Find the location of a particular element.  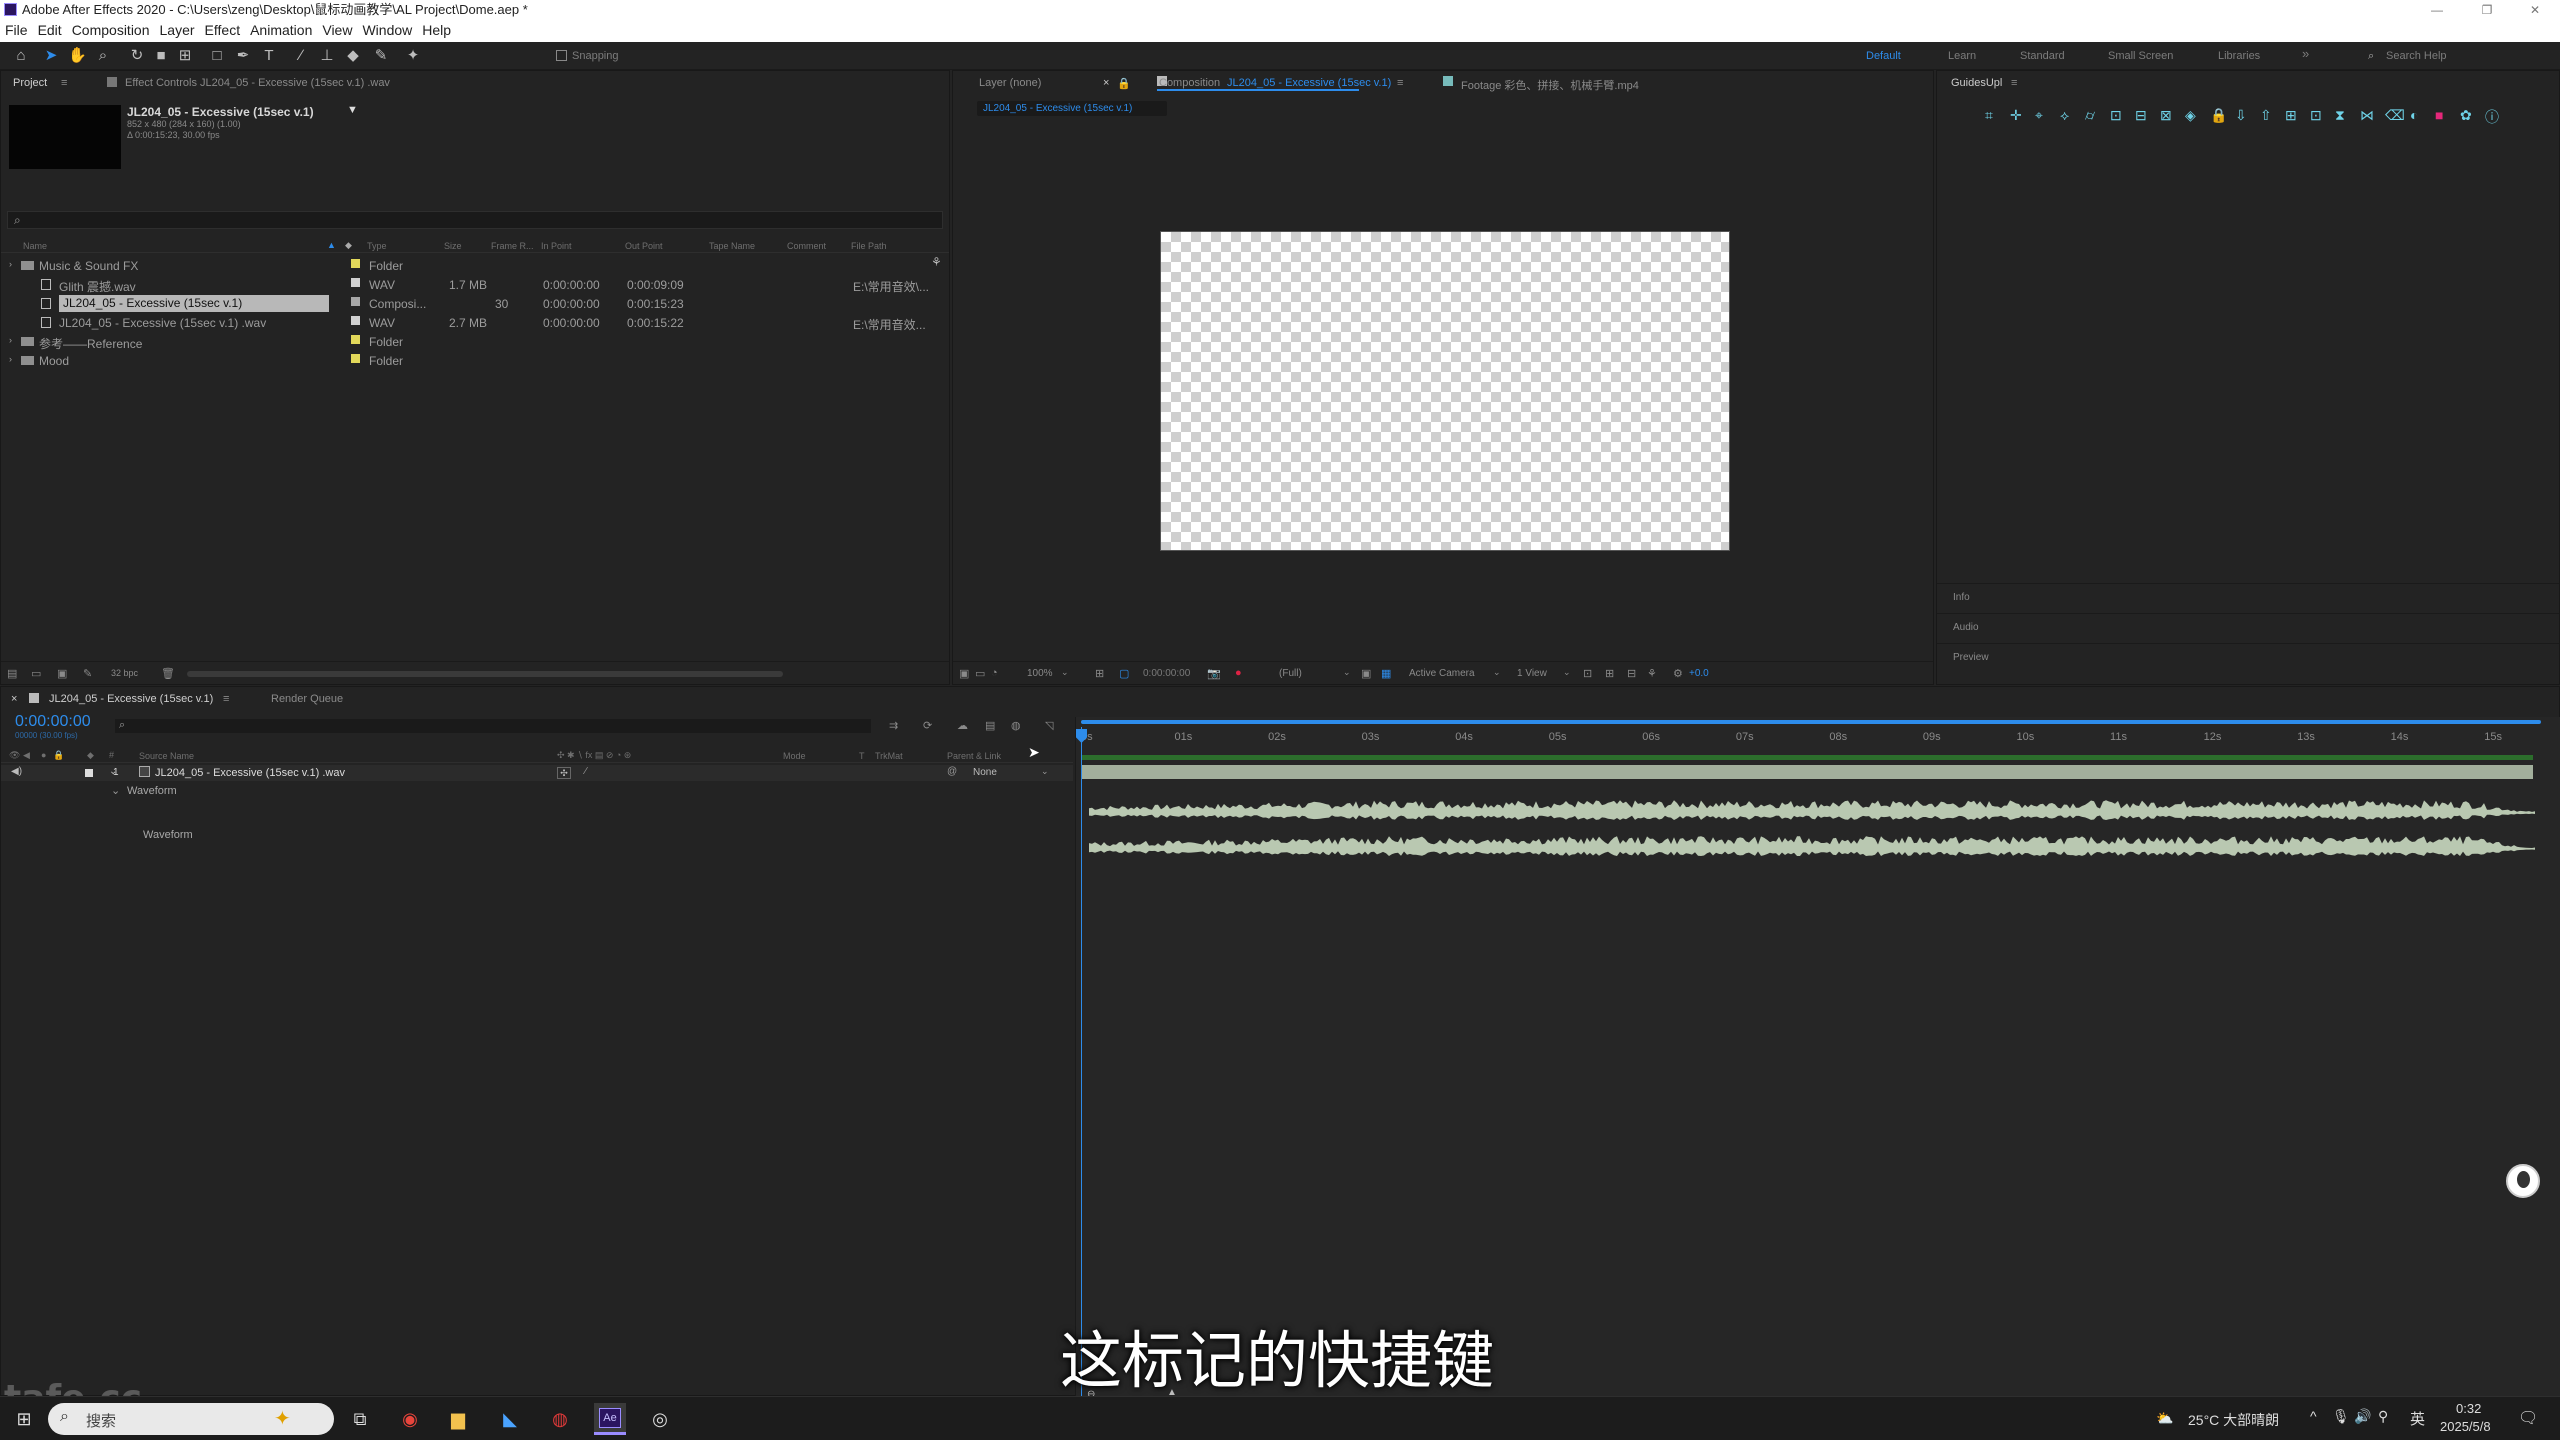

solo-switch-icon: ● is located at coordinates (43, 755).